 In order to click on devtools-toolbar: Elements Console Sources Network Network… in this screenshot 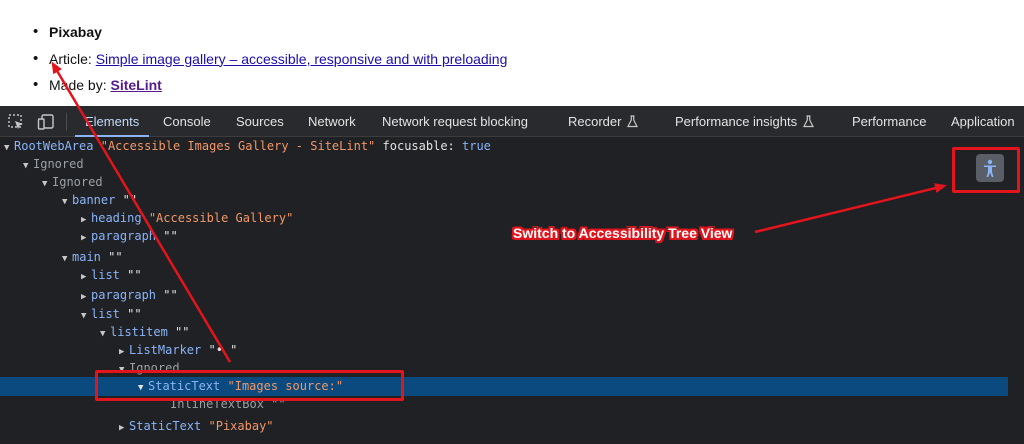, I will do `click(512, 121)`.